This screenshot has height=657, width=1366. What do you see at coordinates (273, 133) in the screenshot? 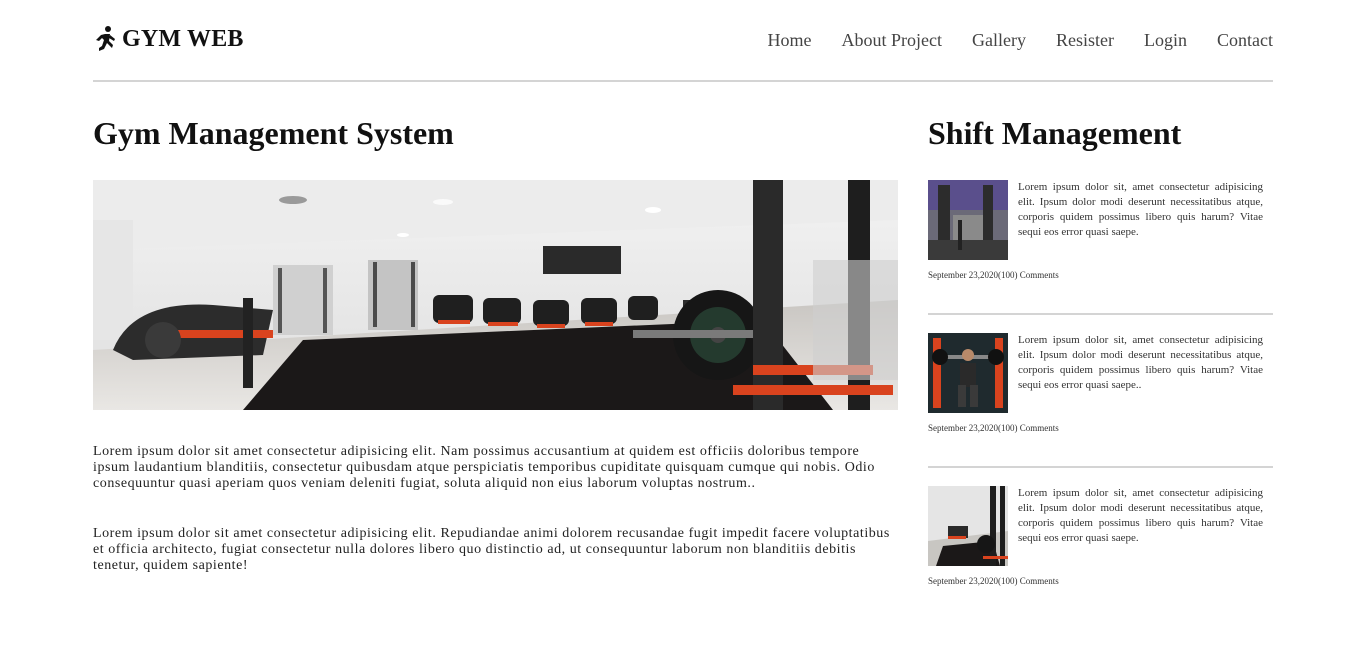
I see `page-title: Gym Management System` at bounding box center [273, 133].